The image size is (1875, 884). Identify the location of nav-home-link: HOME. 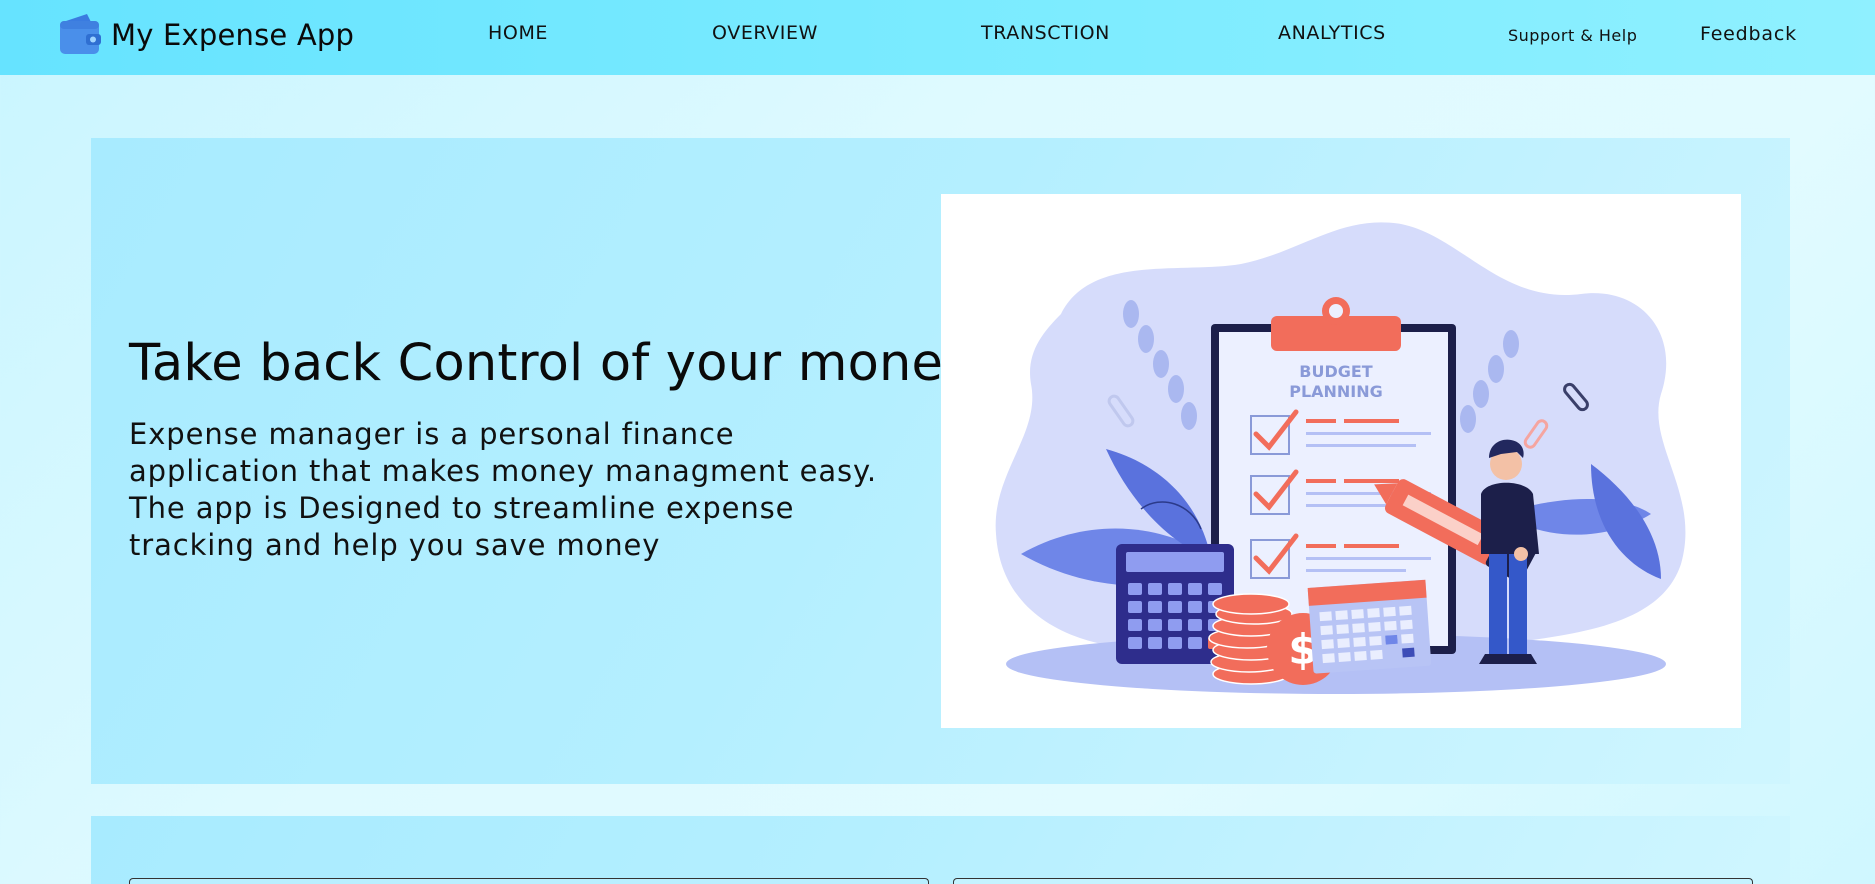
(518, 33).